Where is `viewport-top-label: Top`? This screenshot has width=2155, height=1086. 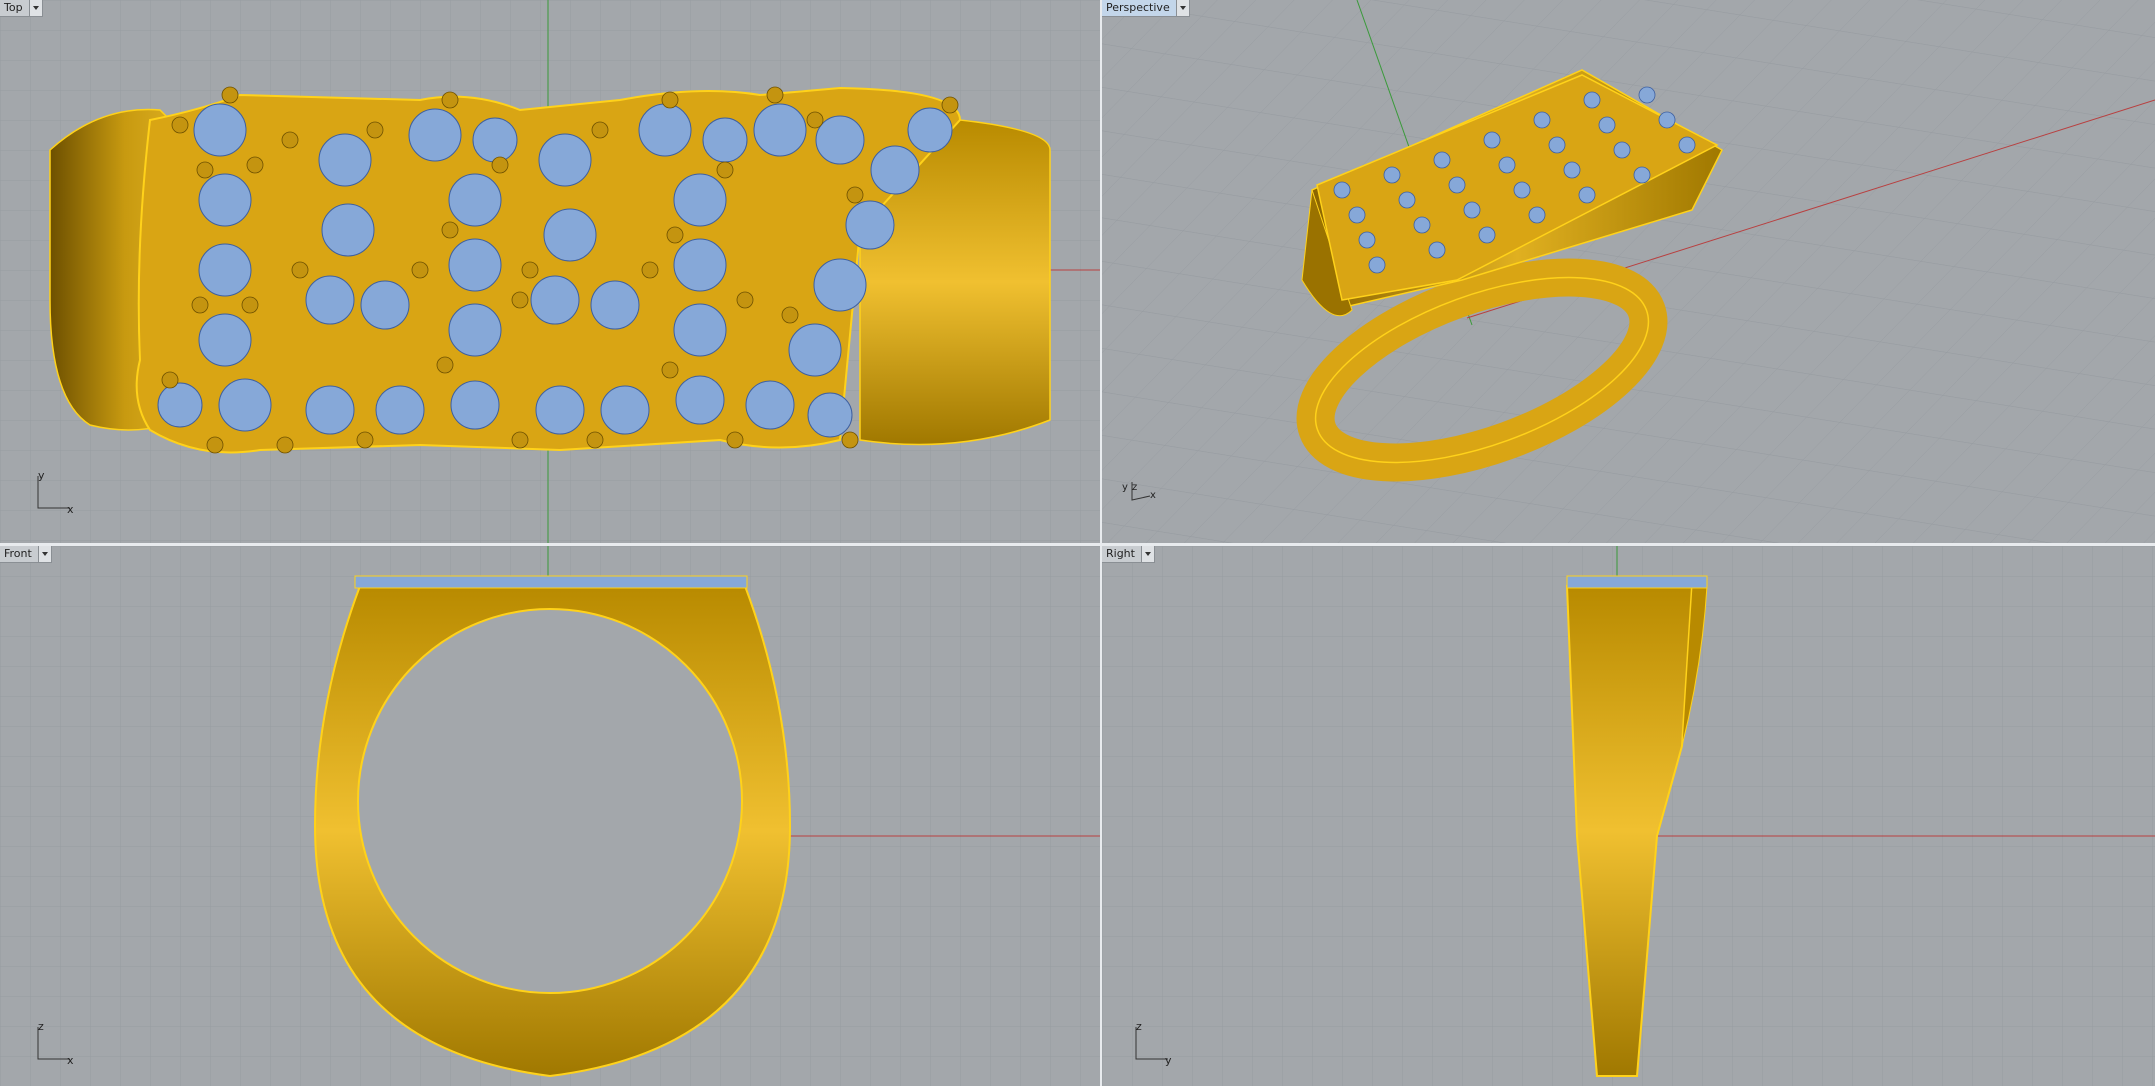
viewport-top-label: Top is located at coordinates (21, 8).